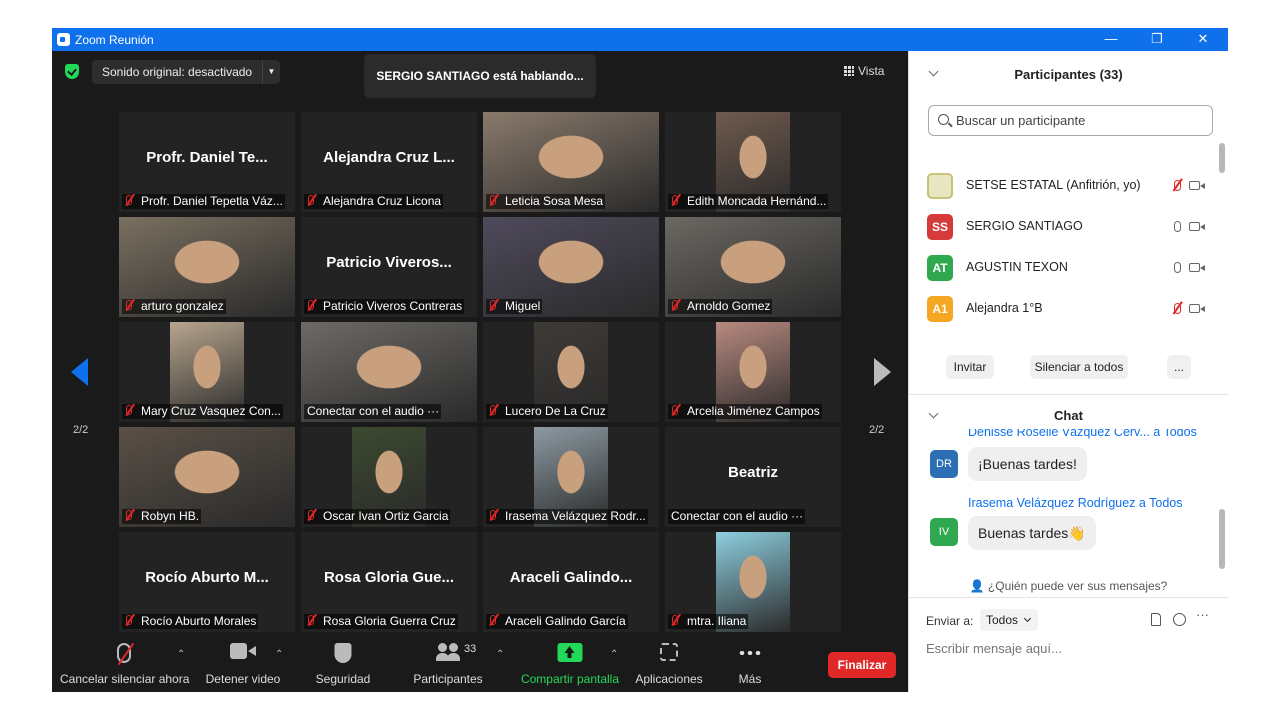 This screenshot has height=720, width=1280. Describe the element at coordinates (571, 267) in the screenshot. I see `video-tile: Miguel` at that location.